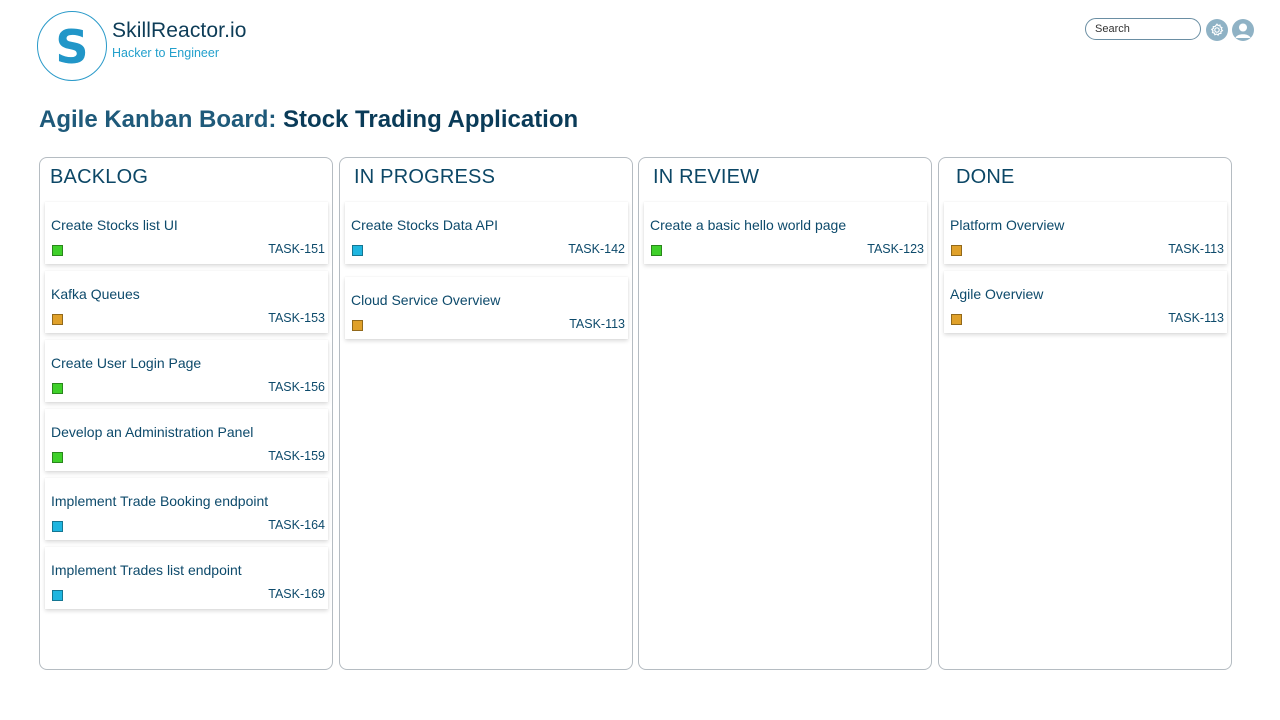  What do you see at coordinates (1143, 29) in the screenshot?
I see `search-input` at bounding box center [1143, 29].